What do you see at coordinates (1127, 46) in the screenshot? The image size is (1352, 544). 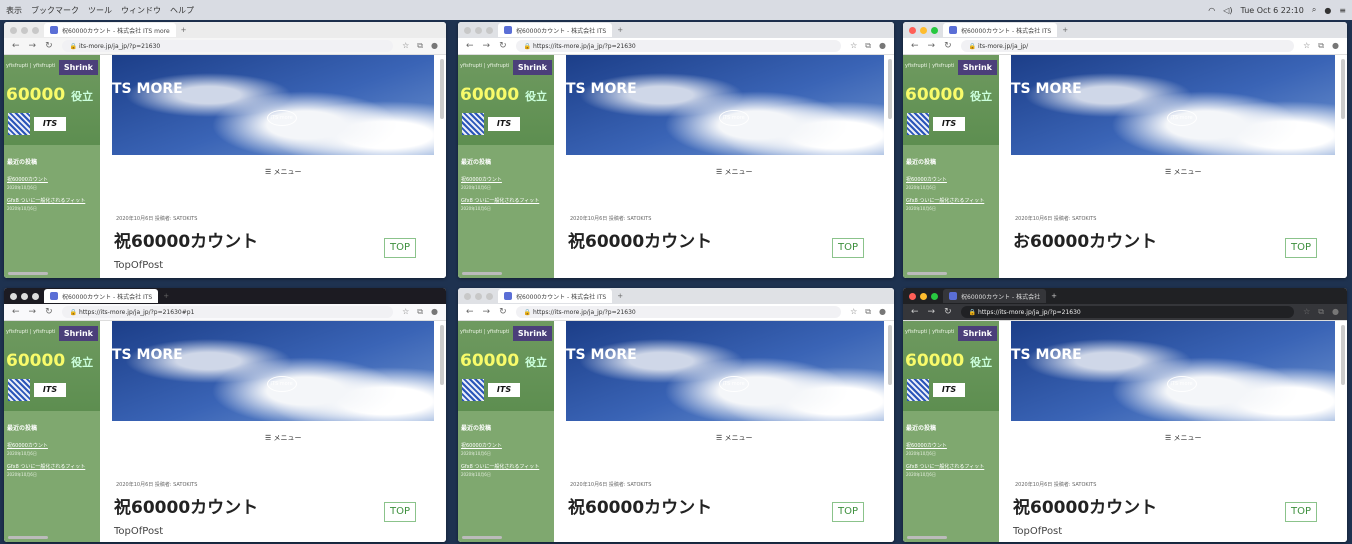 I see `address-bar: 🔒 its-more.jp/ja_jp/` at bounding box center [1127, 46].